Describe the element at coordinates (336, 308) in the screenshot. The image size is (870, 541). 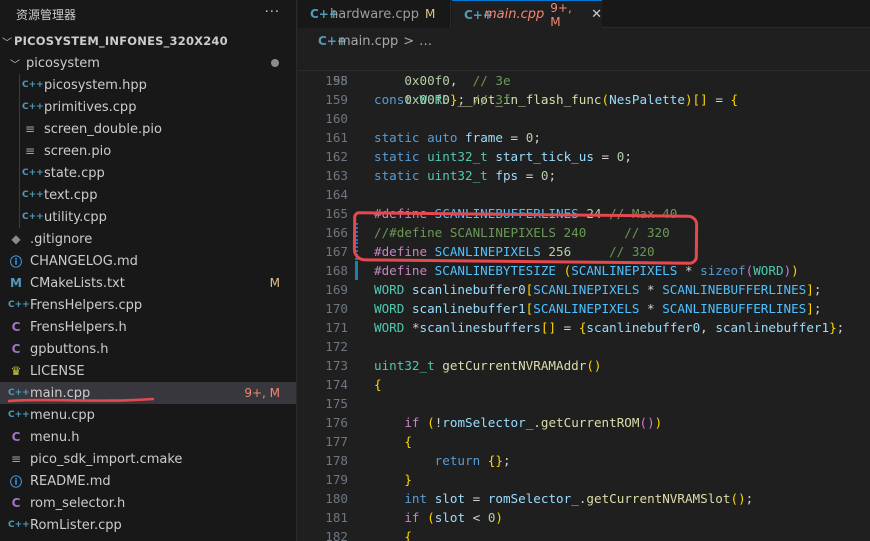
I see `line-number: 170` at that location.